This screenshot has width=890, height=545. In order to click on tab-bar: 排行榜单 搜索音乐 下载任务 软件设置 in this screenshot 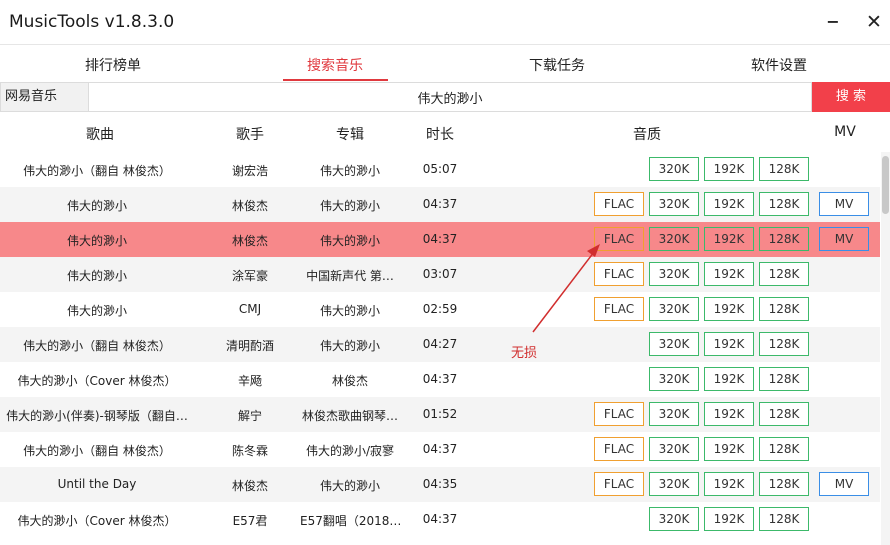, I will do `click(445, 63)`.